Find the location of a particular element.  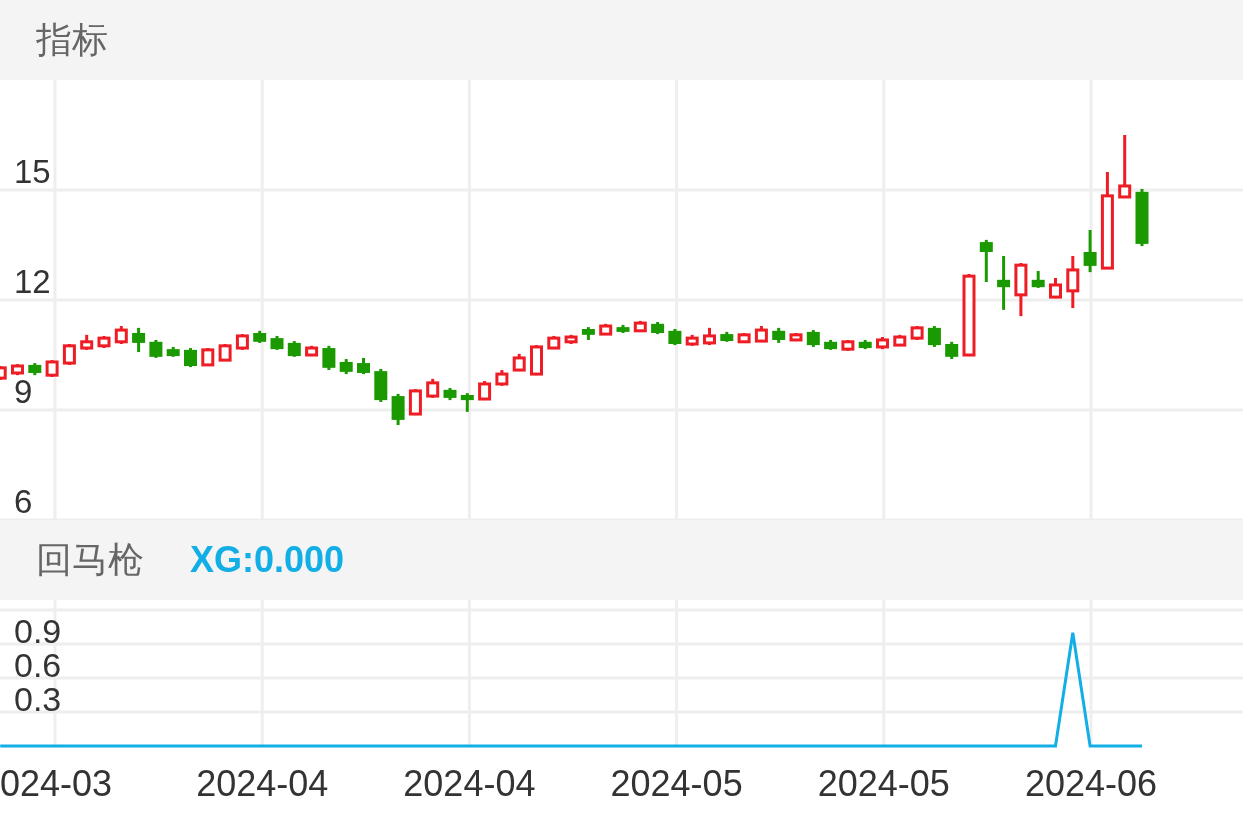

y-axis-label: 6 is located at coordinates (23, 502).